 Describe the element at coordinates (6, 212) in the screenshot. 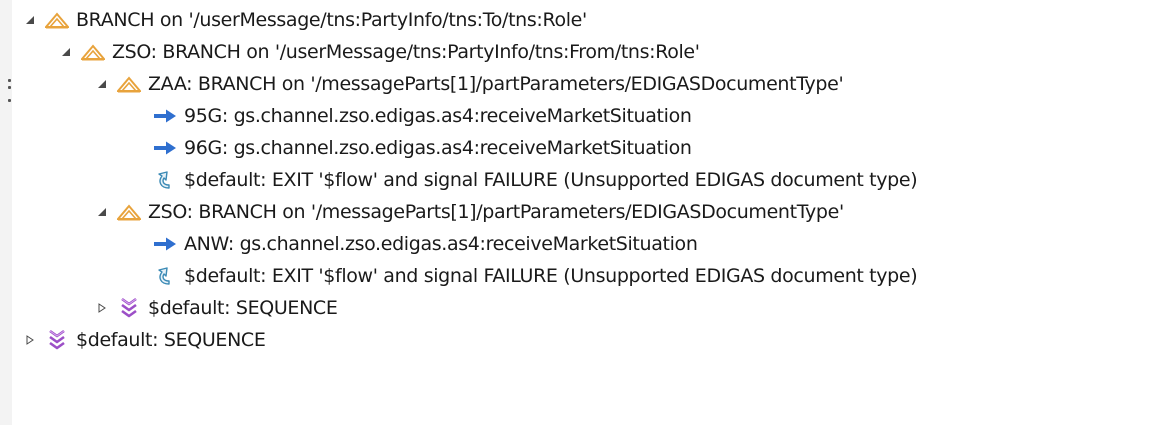

I see `editor-gutter` at that location.